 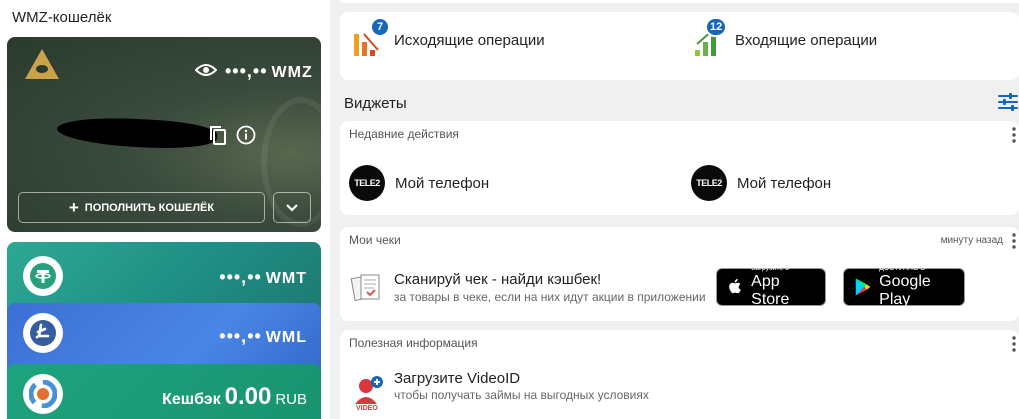 I want to click on wml-balance-mask: •••,••, so click(x=240, y=336).